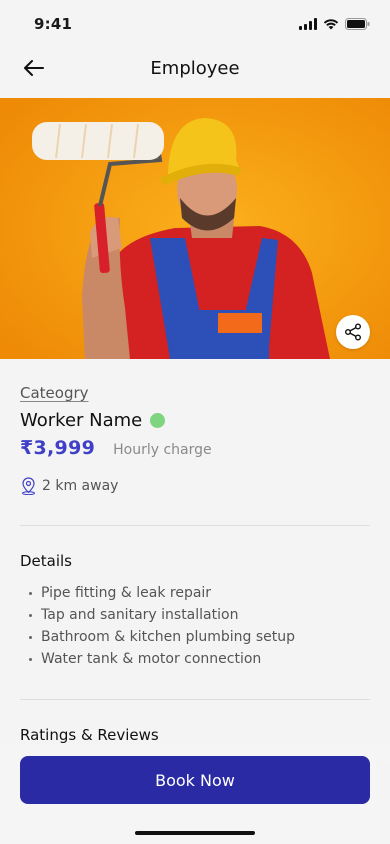 The image size is (390, 844). Describe the element at coordinates (195, 833) in the screenshot. I see `home-indicator` at that location.